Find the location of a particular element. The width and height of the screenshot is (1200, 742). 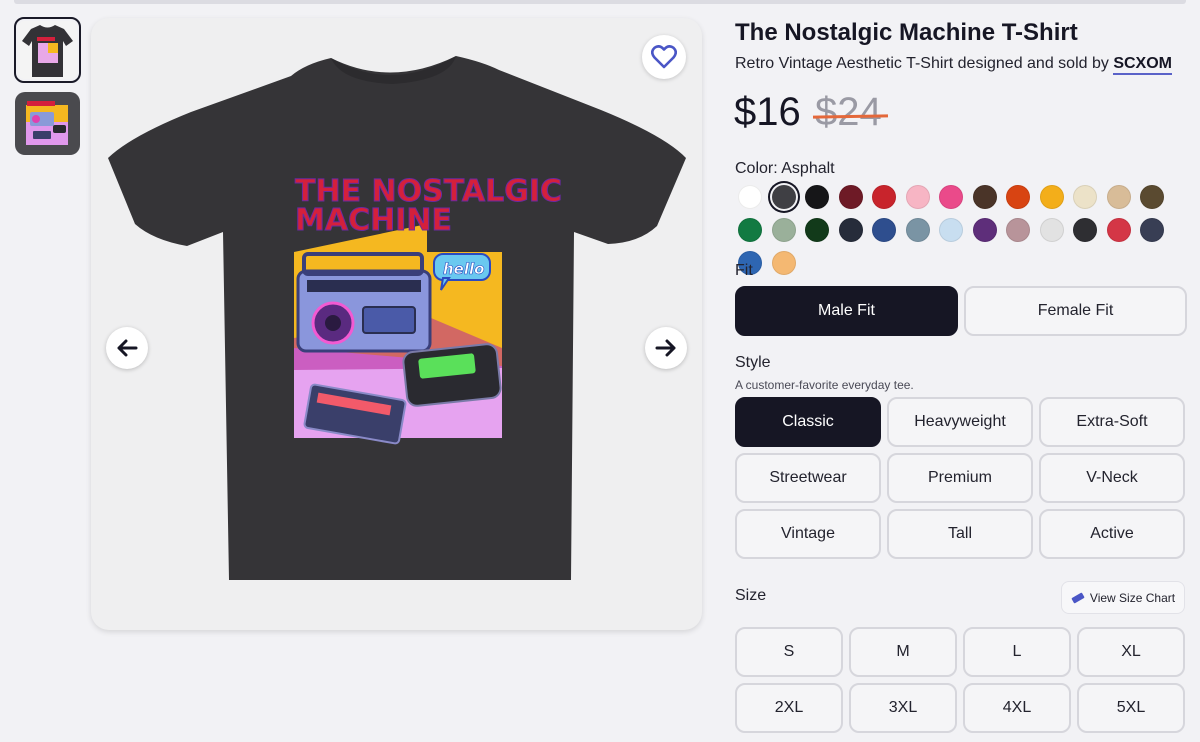

style-premium-button: Premium is located at coordinates (960, 478).